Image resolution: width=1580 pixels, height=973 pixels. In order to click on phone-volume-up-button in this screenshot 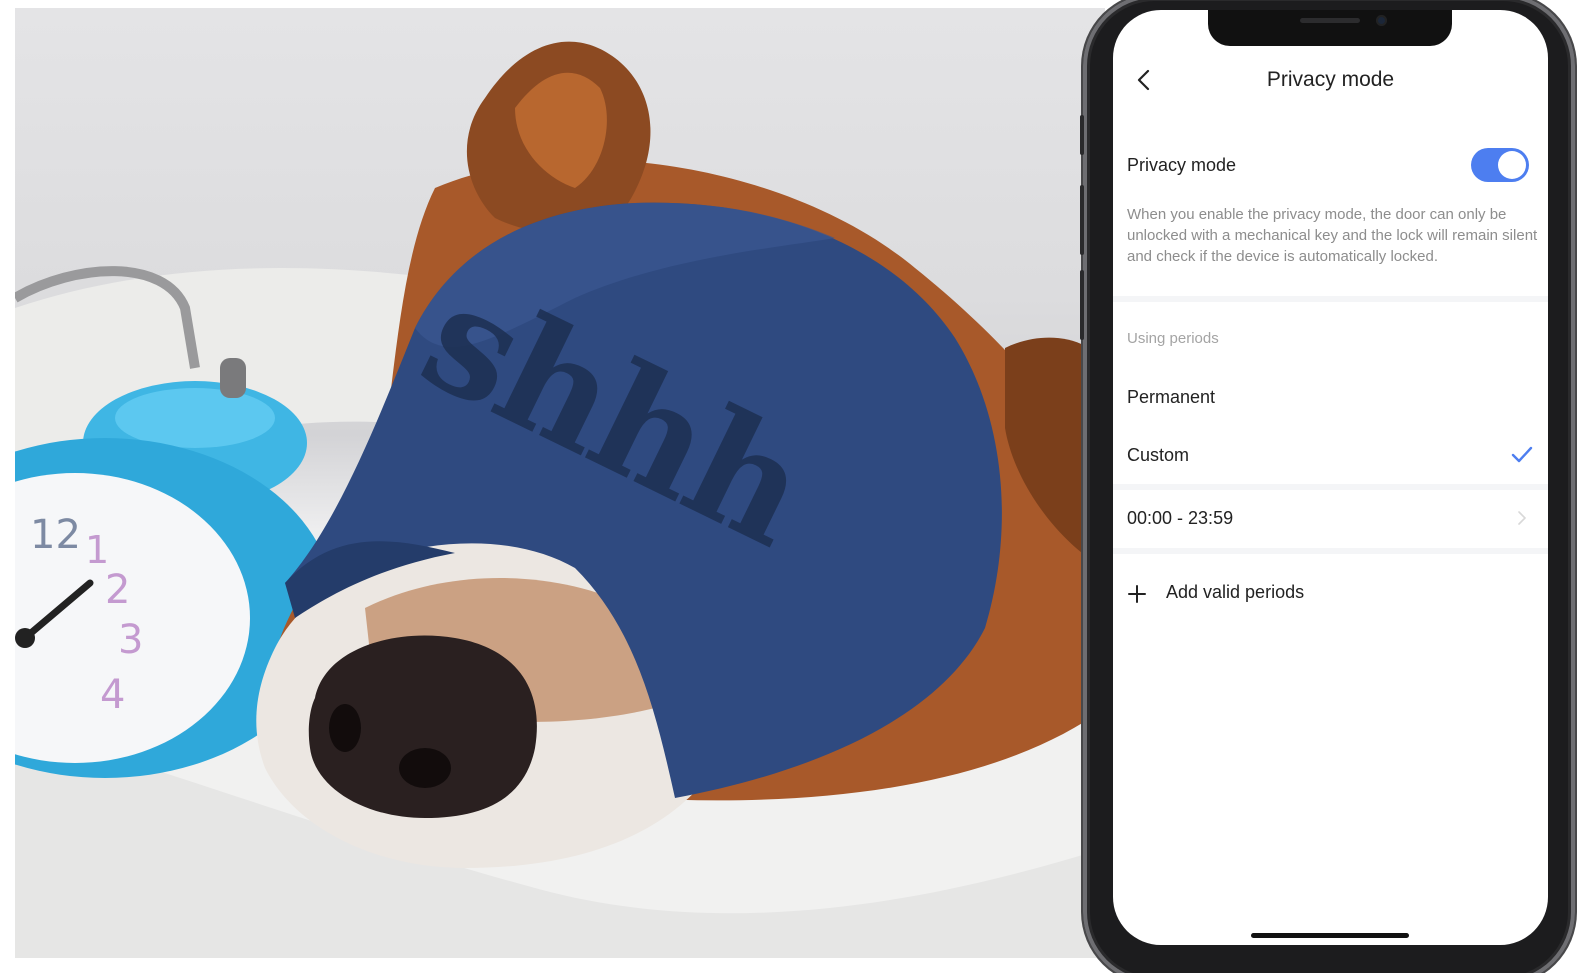, I will do `click(1082, 220)`.